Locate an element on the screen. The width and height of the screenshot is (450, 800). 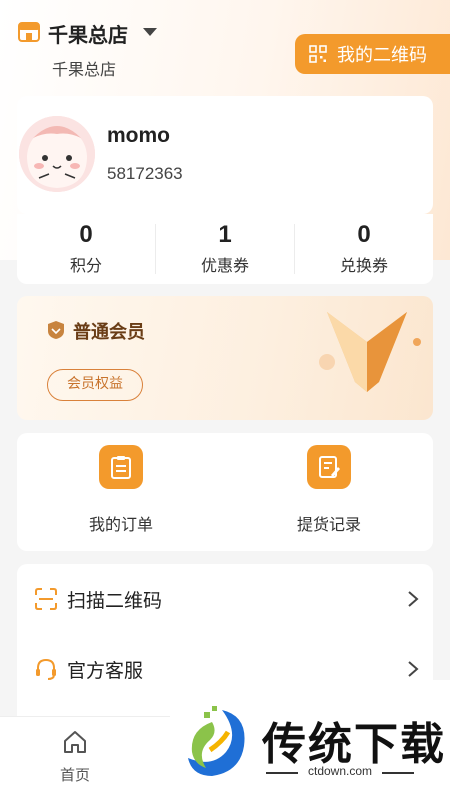
username: momo is located at coordinates (138, 135).